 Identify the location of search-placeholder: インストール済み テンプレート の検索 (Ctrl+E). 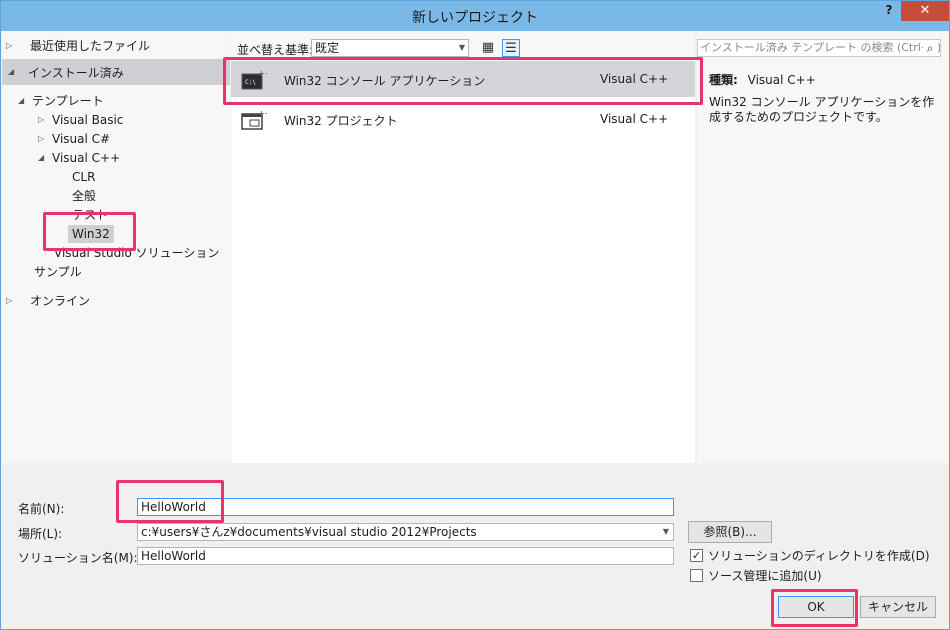
(820, 47).